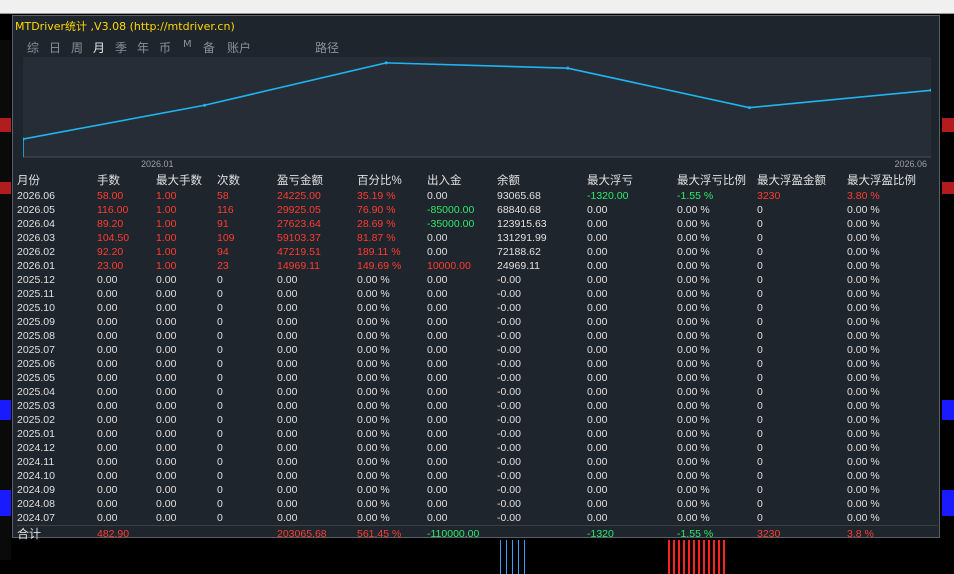  I want to click on tab-quarter: 季, so click(121, 47).